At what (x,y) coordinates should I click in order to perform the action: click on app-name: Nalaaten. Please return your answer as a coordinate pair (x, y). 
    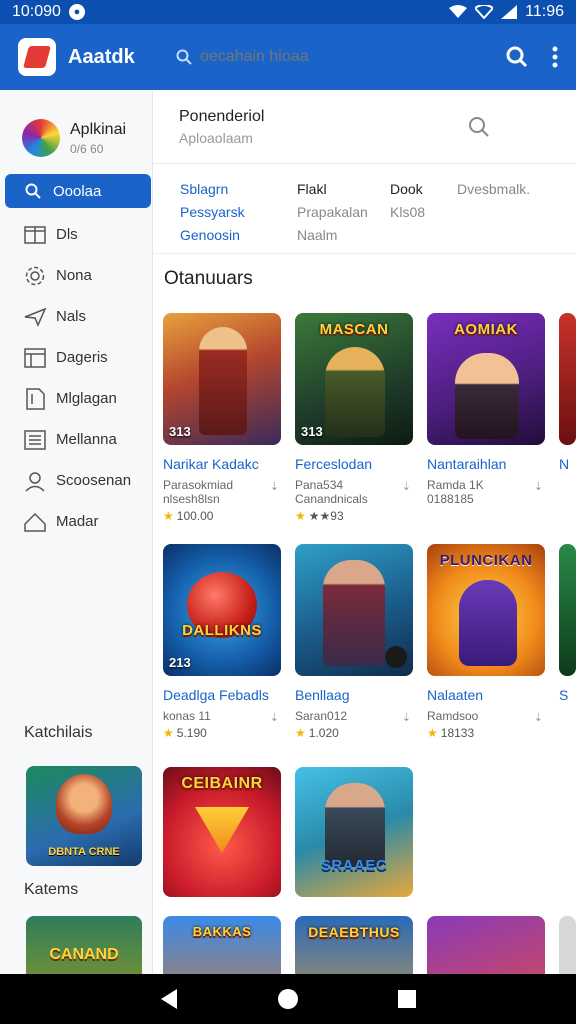
    Looking at the image, I should click on (455, 695).